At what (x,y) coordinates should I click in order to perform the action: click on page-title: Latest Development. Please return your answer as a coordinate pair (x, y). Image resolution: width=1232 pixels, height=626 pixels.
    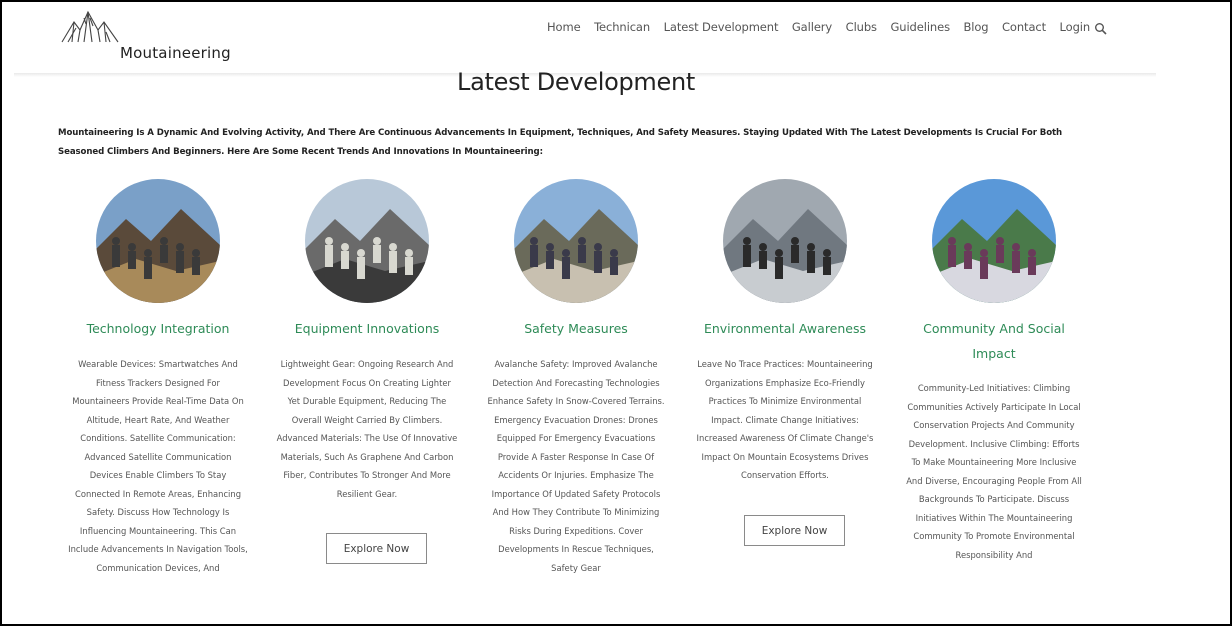
    Looking at the image, I should click on (576, 82).